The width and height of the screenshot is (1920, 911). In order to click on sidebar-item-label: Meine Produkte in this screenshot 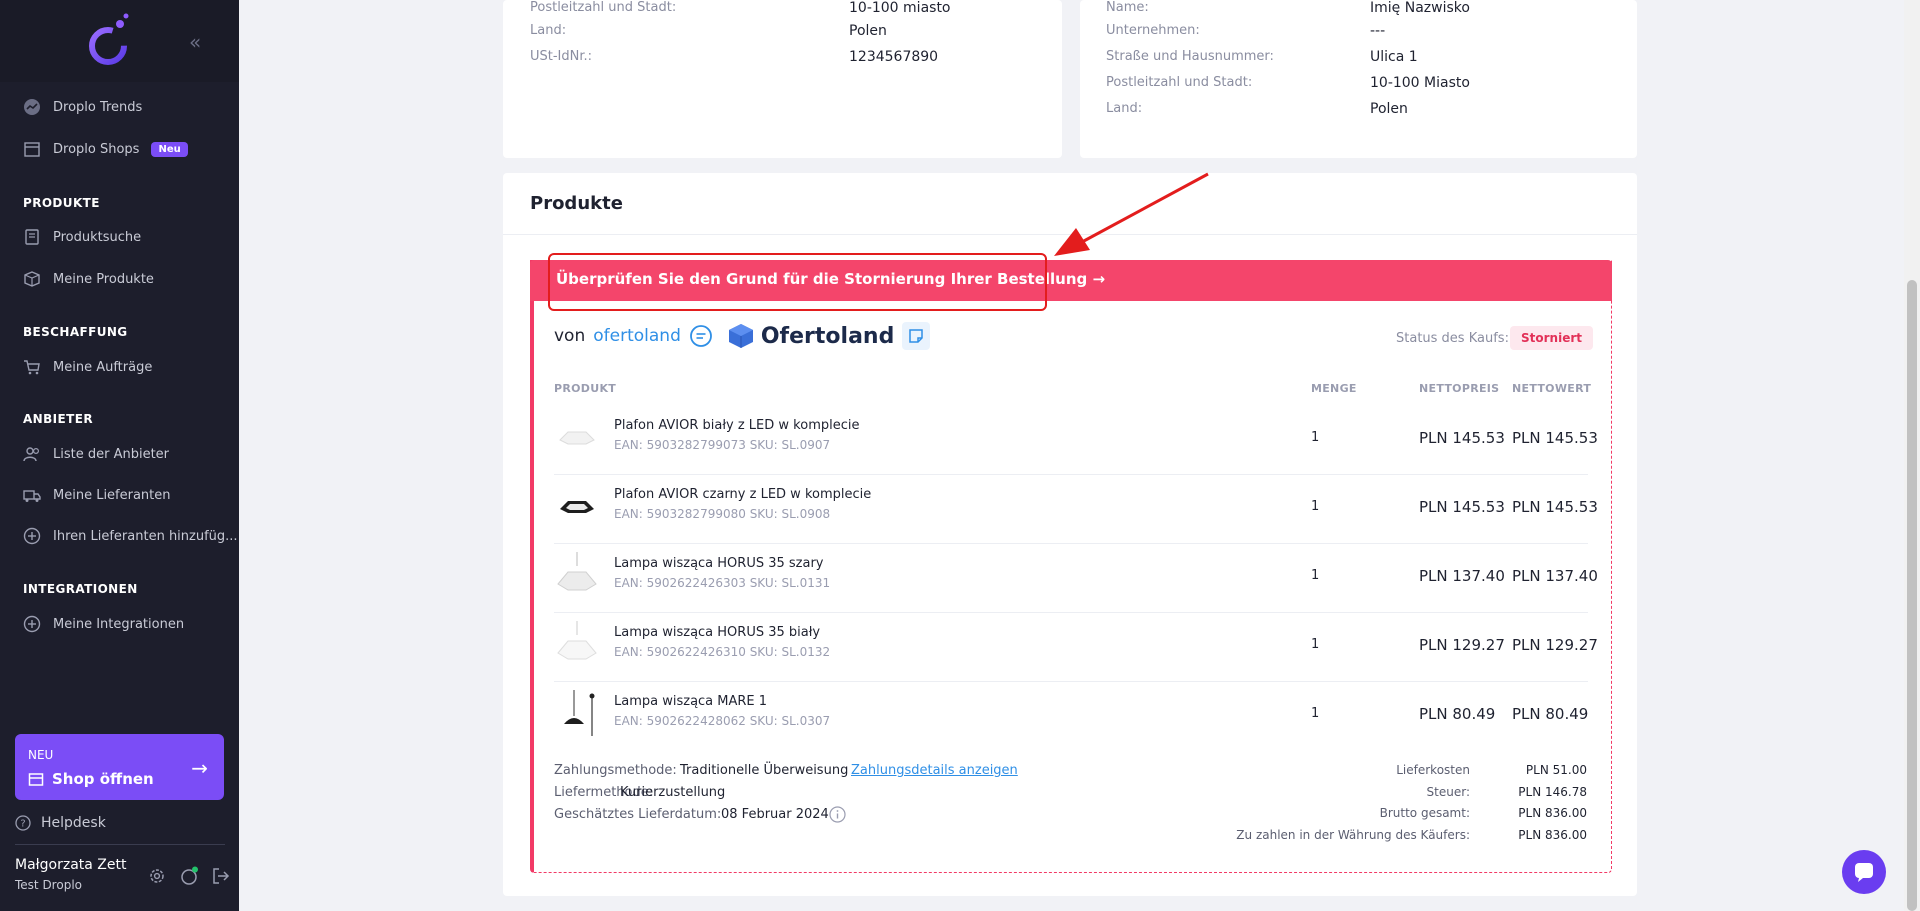, I will do `click(103, 279)`.